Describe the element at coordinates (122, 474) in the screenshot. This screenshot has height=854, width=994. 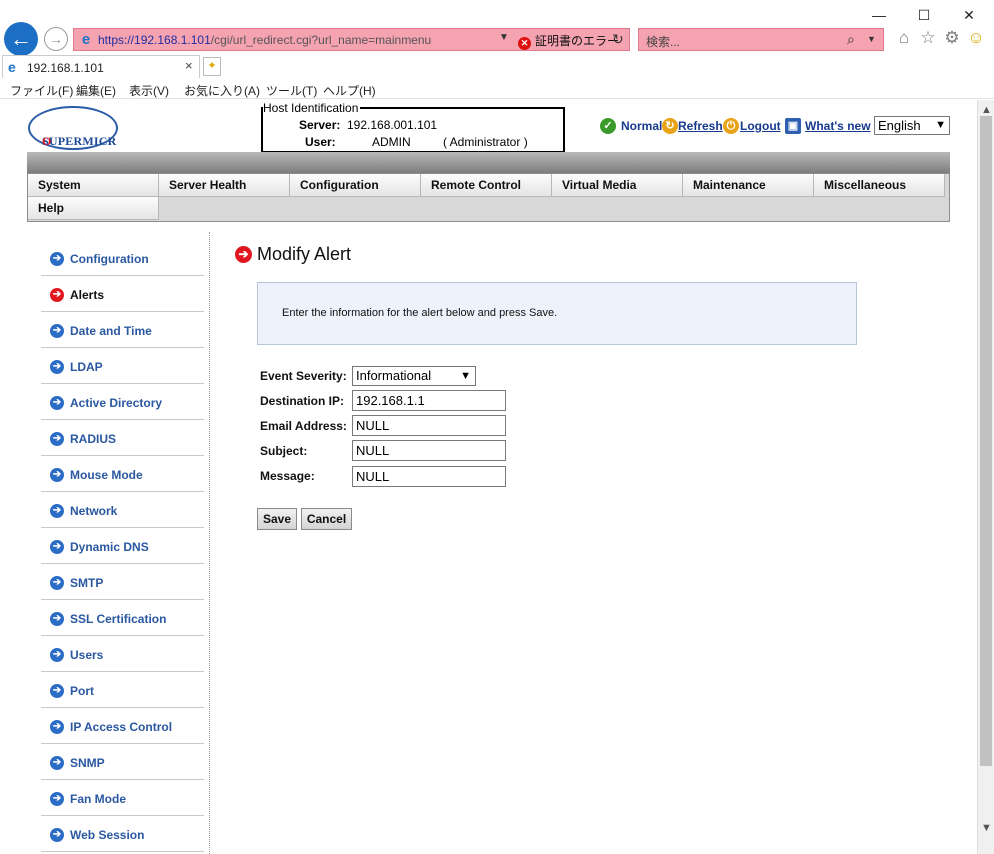
I see `sidebar-item-mouse-mode: ➔ Mouse Mode` at that location.